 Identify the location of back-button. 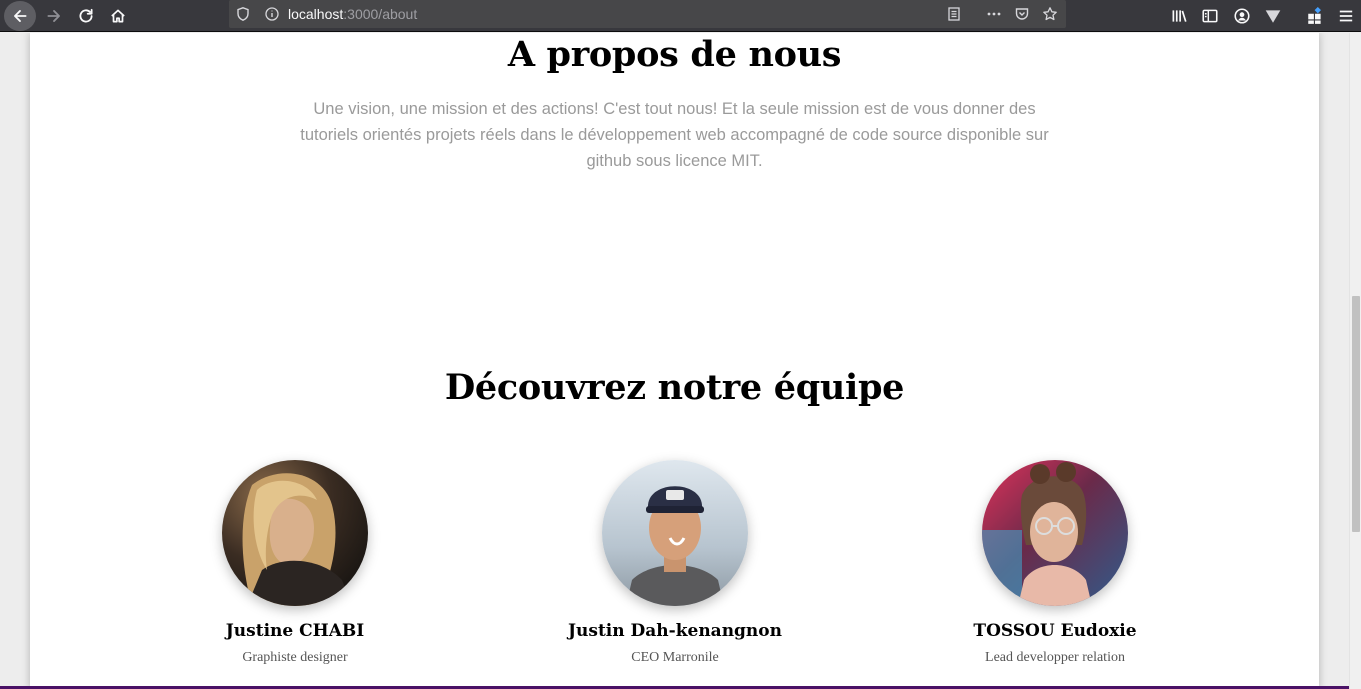
(20, 16).